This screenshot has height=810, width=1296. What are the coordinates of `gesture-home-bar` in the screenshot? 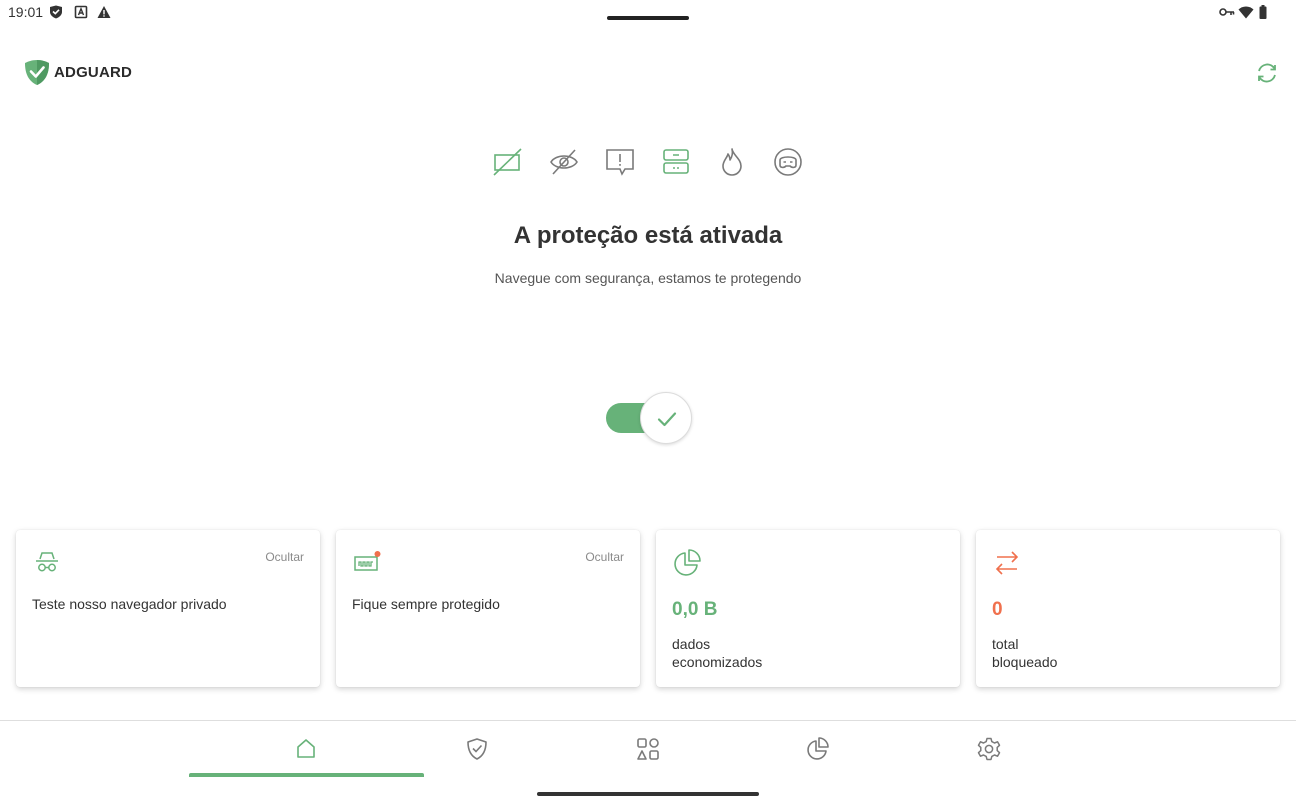 It's located at (648, 794).